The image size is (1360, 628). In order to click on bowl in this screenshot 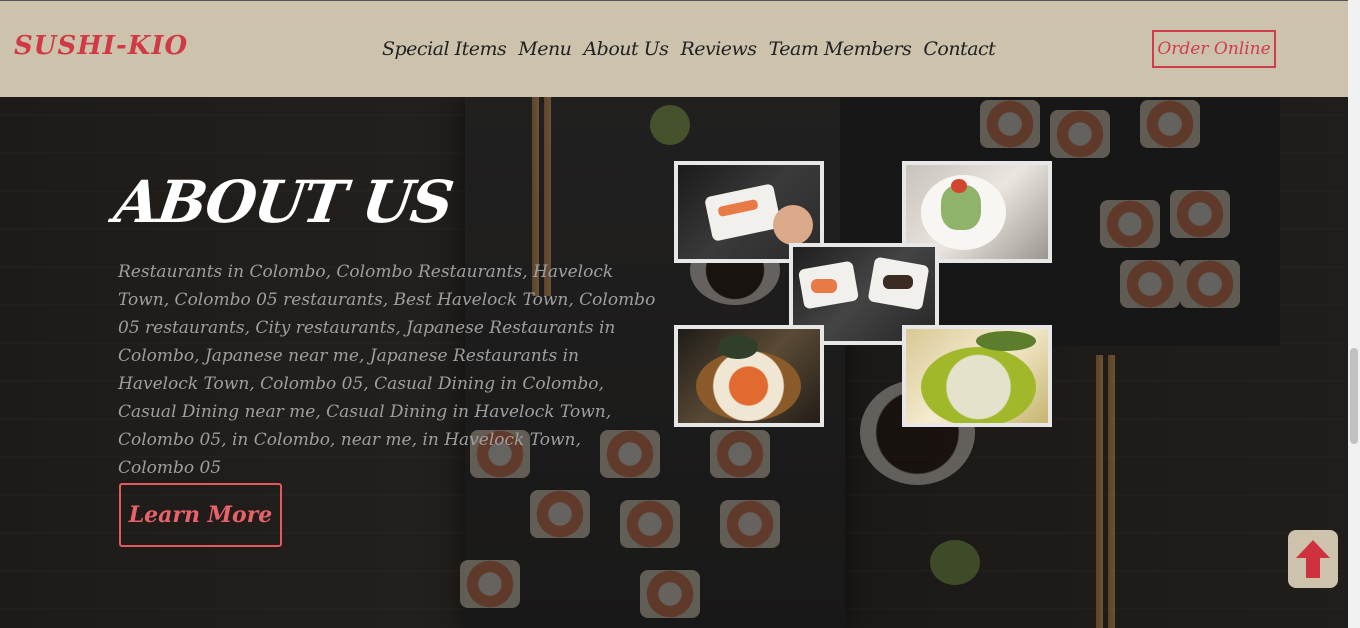, I will do `click(978, 385)`.